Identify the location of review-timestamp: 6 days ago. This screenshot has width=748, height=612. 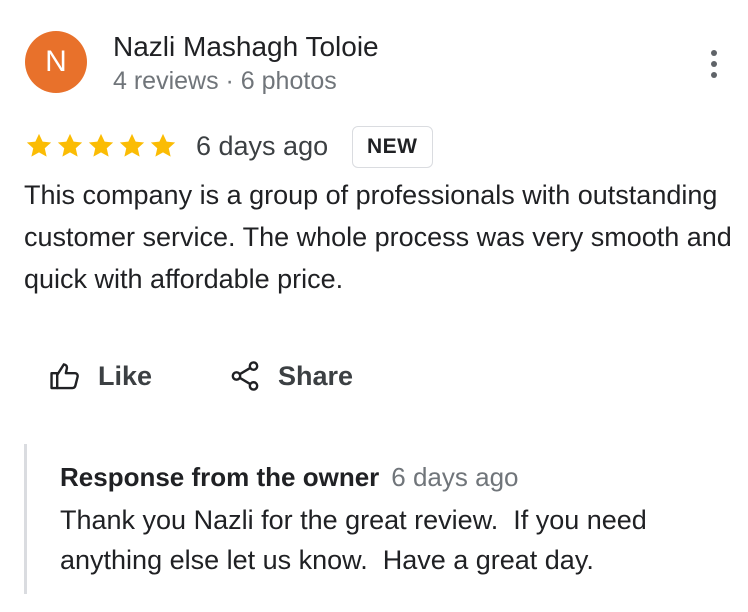
(262, 146).